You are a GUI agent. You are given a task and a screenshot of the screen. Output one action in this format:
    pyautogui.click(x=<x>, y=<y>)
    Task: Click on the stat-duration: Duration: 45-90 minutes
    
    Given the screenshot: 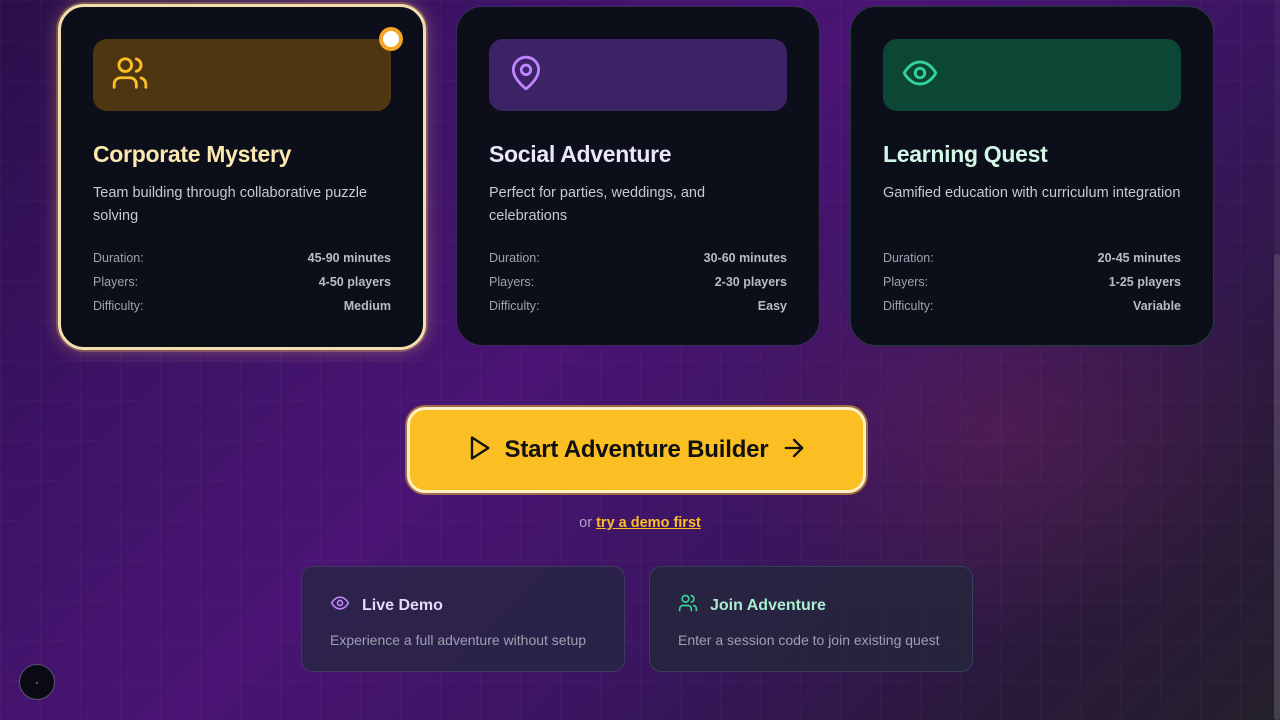 What is the action you would take?
    pyautogui.click(x=242, y=258)
    